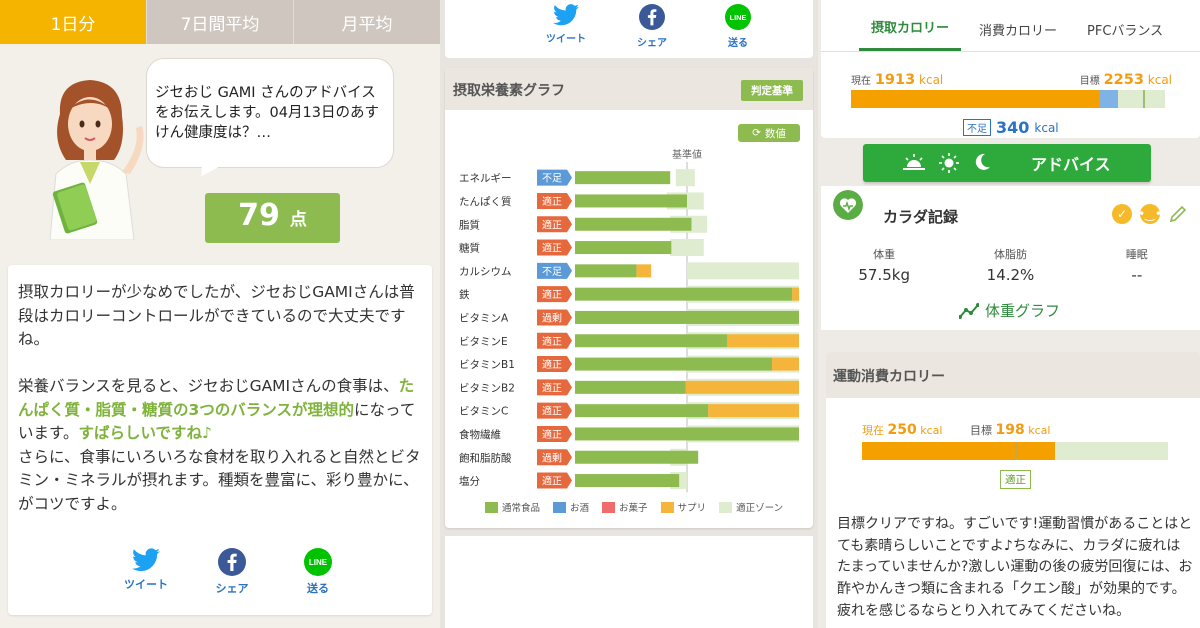 This screenshot has width=1200, height=628. What do you see at coordinates (1010, 265) in the screenshot?
I see `stat-body-fat: 体脂肪 14.2%` at bounding box center [1010, 265].